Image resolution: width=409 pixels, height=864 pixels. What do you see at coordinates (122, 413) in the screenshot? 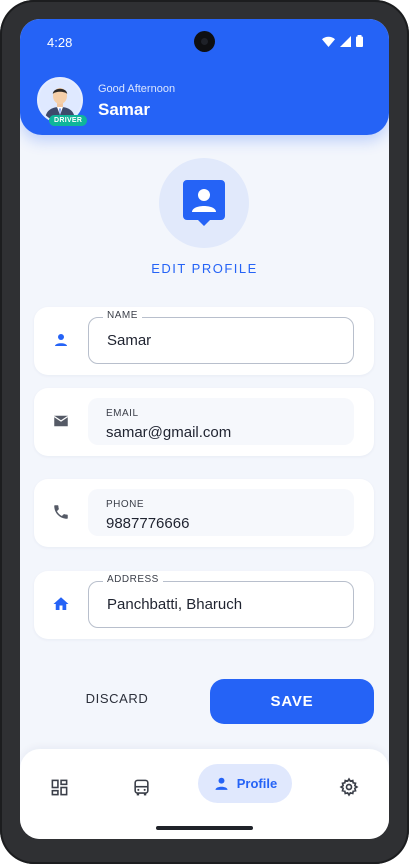
I see `email-label: EMAIL` at bounding box center [122, 413].